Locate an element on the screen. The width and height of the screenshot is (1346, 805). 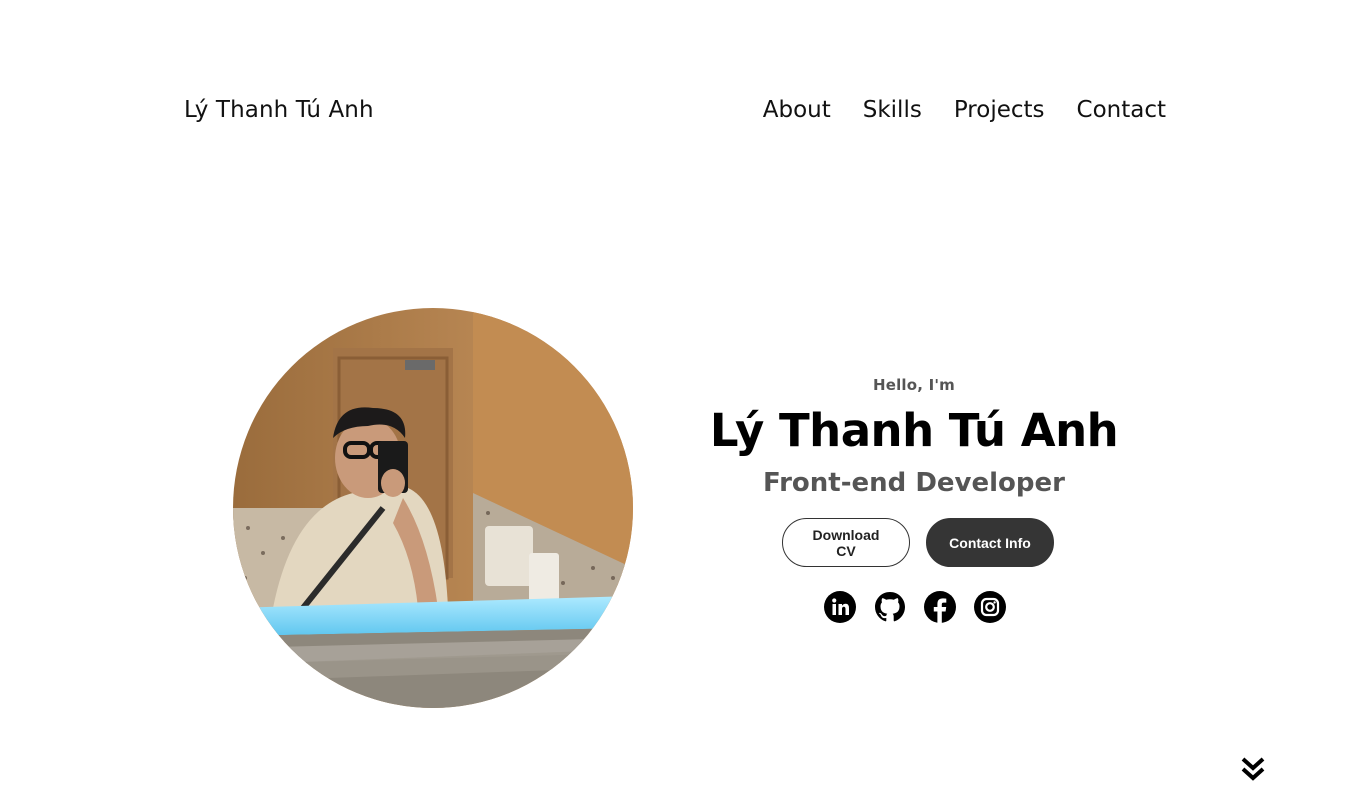
nav-link-projects: Projects is located at coordinates (999, 110).